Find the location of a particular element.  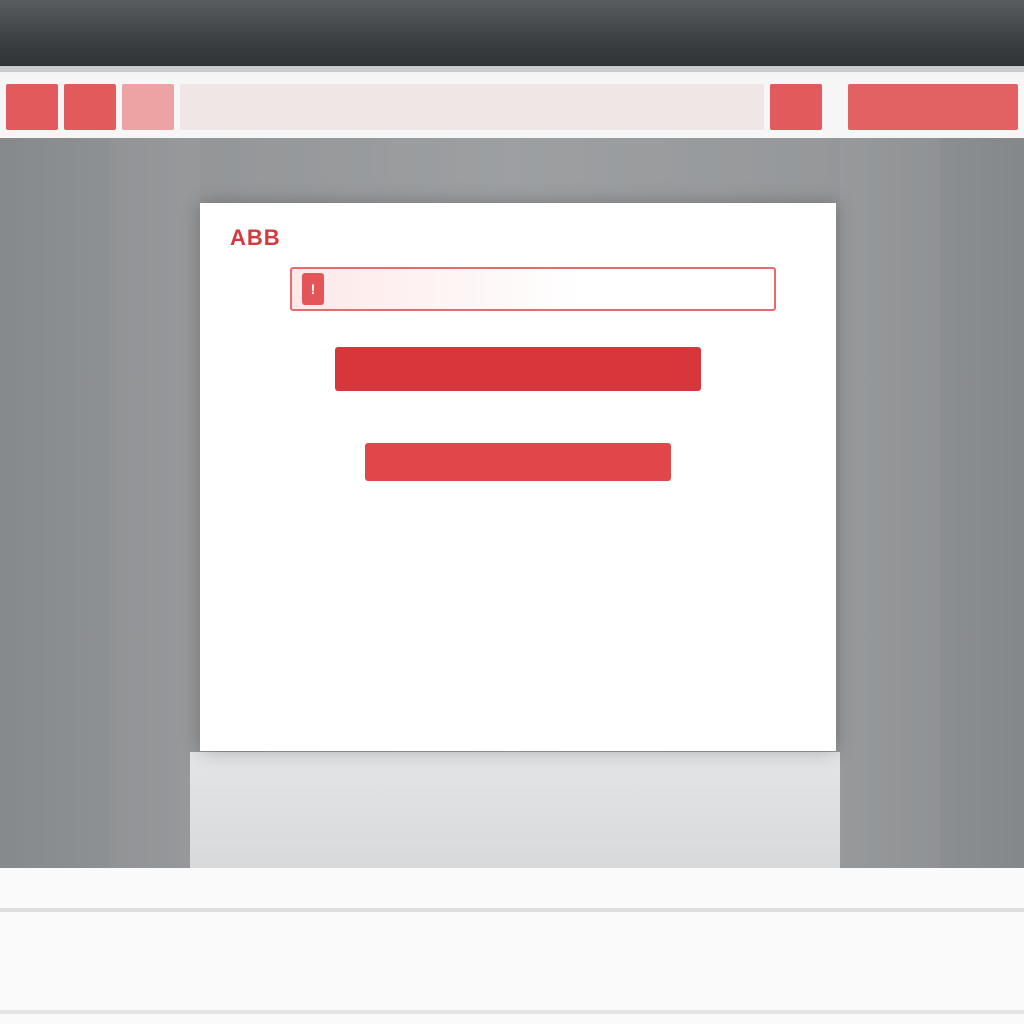

nav-right-button is located at coordinates (933, 107).